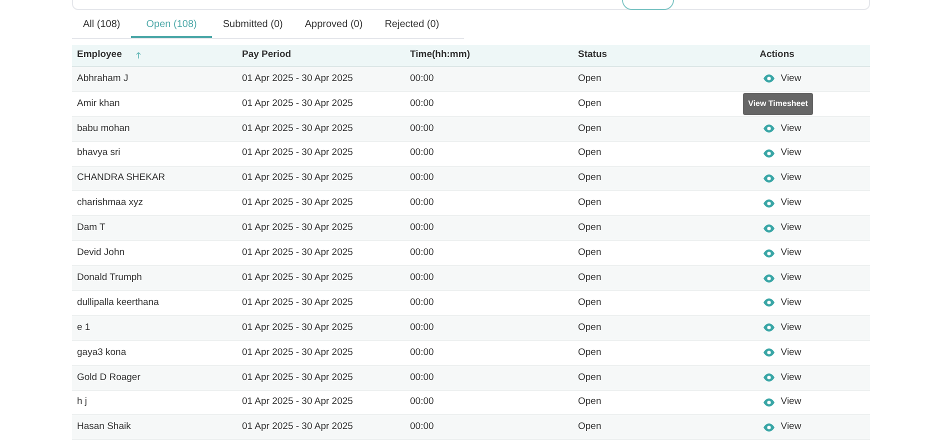 Image resolution: width=942 pixels, height=448 pixels. Describe the element at coordinates (412, 25) in the screenshot. I see `filter-tab: Rejected (0)` at that location.